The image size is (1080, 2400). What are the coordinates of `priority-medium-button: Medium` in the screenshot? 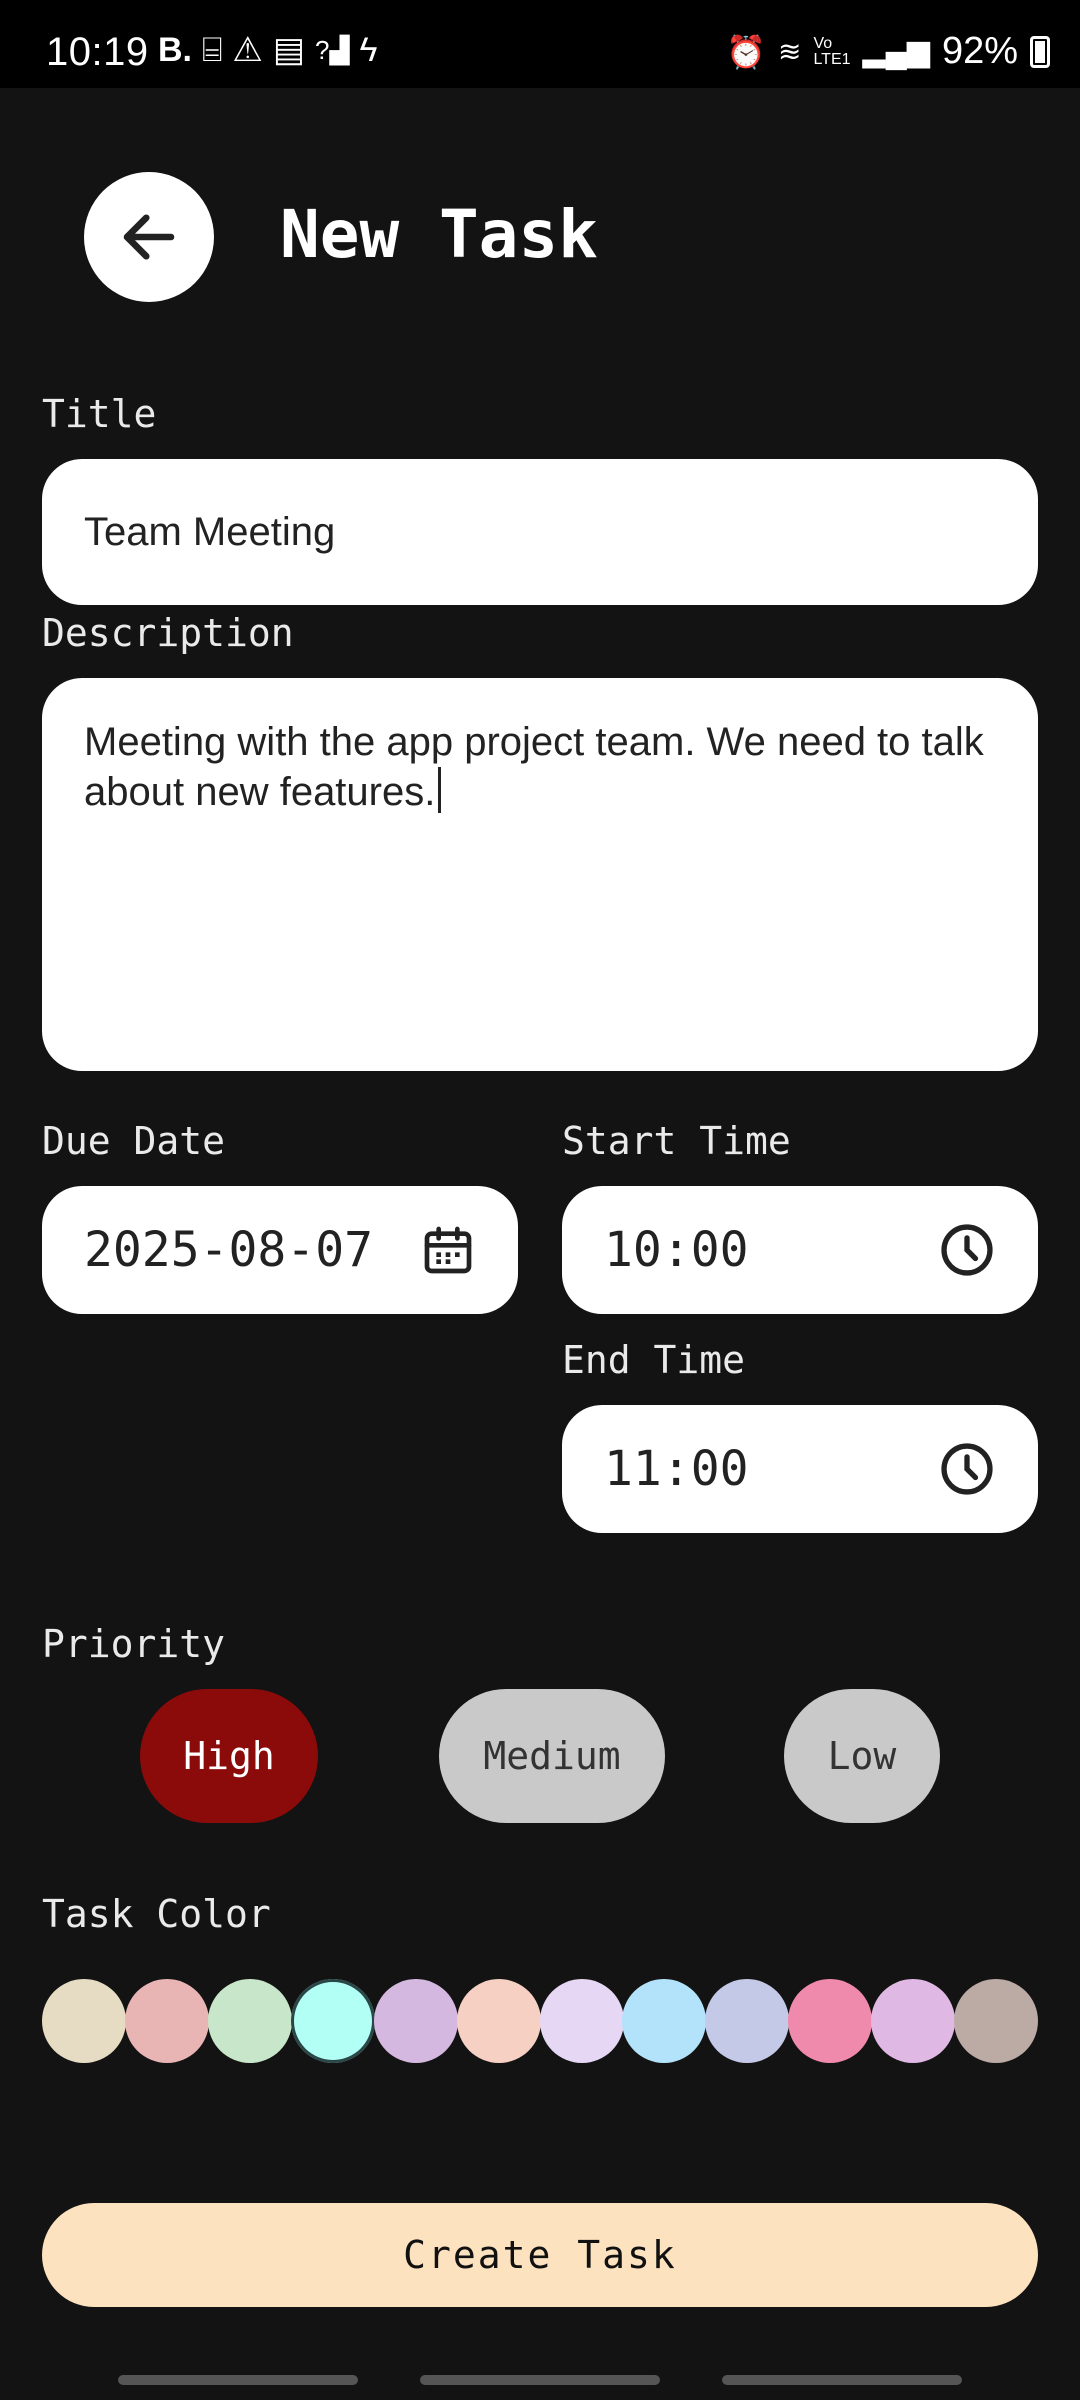 It's located at (552, 1756).